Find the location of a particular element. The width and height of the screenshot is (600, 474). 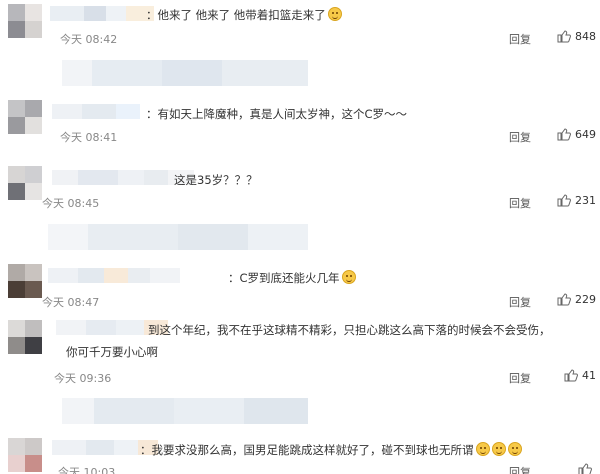

like-count: 229 is located at coordinates (585, 299).